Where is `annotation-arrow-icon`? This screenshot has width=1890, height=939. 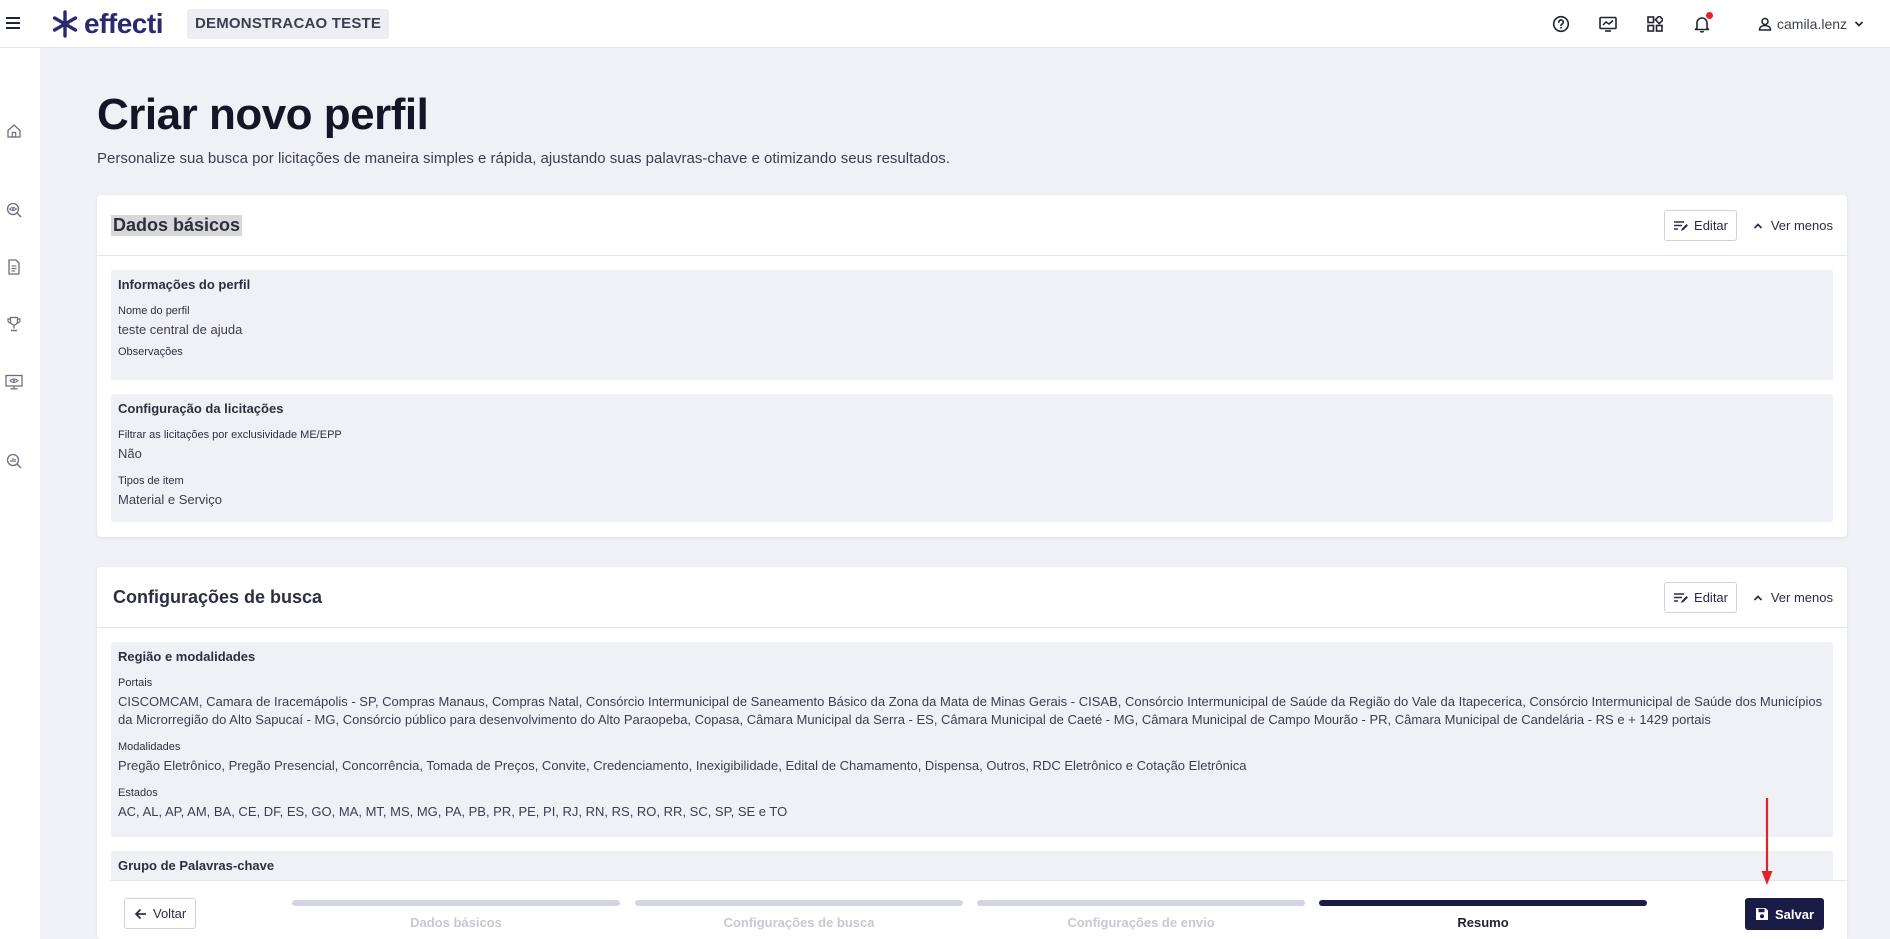 annotation-arrow-icon is located at coordinates (1767, 841).